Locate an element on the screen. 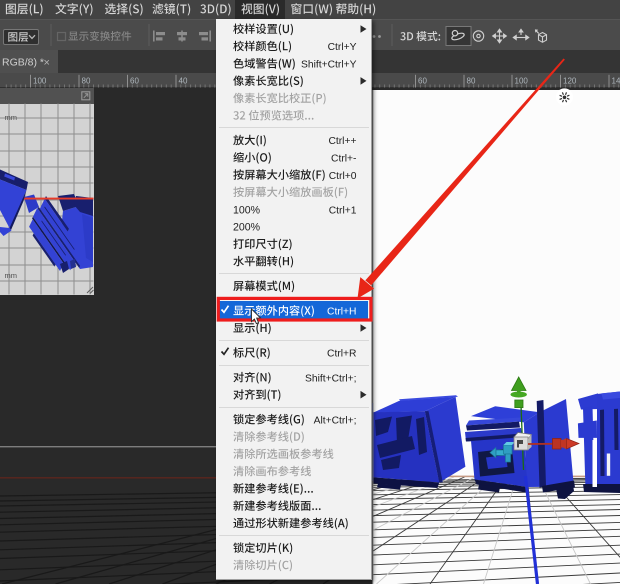 This screenshot has height=584, width=620. svg-text: Ctrl+1 is located at coordinates (343, 210).